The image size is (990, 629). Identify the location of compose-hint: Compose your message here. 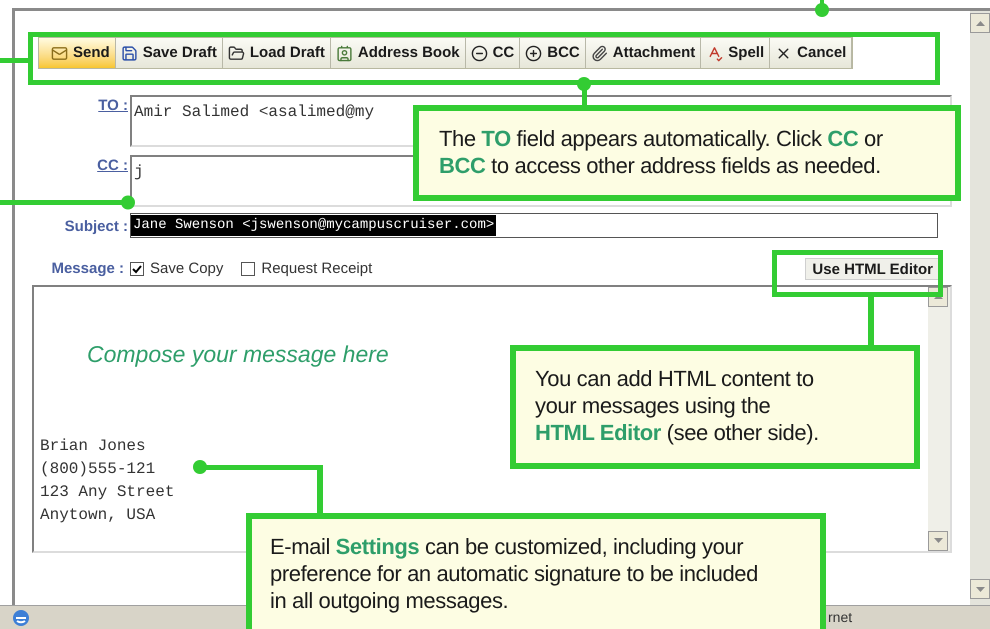
(238, 354).